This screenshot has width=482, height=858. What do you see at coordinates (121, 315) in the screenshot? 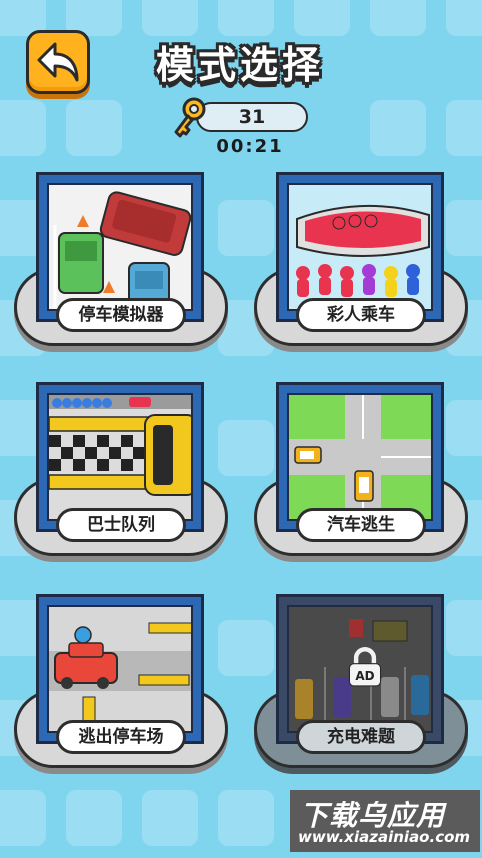
I see `mode-label: 停车模拟器` at bounding box center [121, 315].